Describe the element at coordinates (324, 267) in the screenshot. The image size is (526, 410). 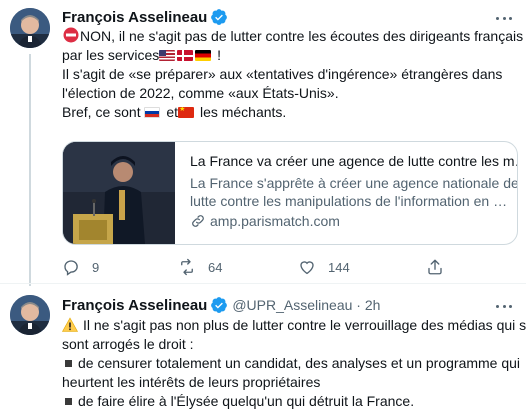
I see `like-button: 144` at that location.